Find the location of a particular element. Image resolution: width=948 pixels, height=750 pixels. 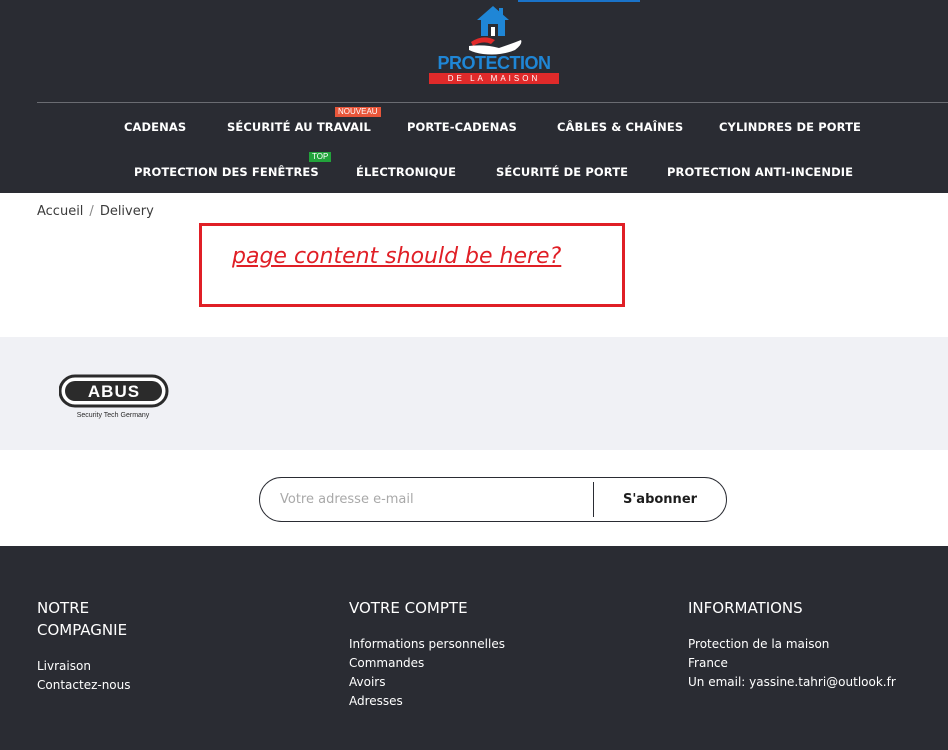

abus-logo-wordmark: ABUS is located at coordinates (114, 391).